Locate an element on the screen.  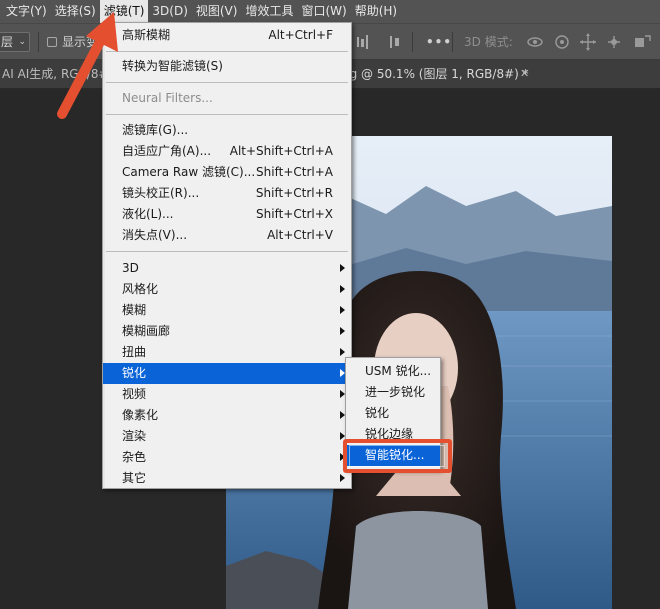
tab-document-1-label: AI AI生成, RGB/8#) is located at coordinates (58, 74).